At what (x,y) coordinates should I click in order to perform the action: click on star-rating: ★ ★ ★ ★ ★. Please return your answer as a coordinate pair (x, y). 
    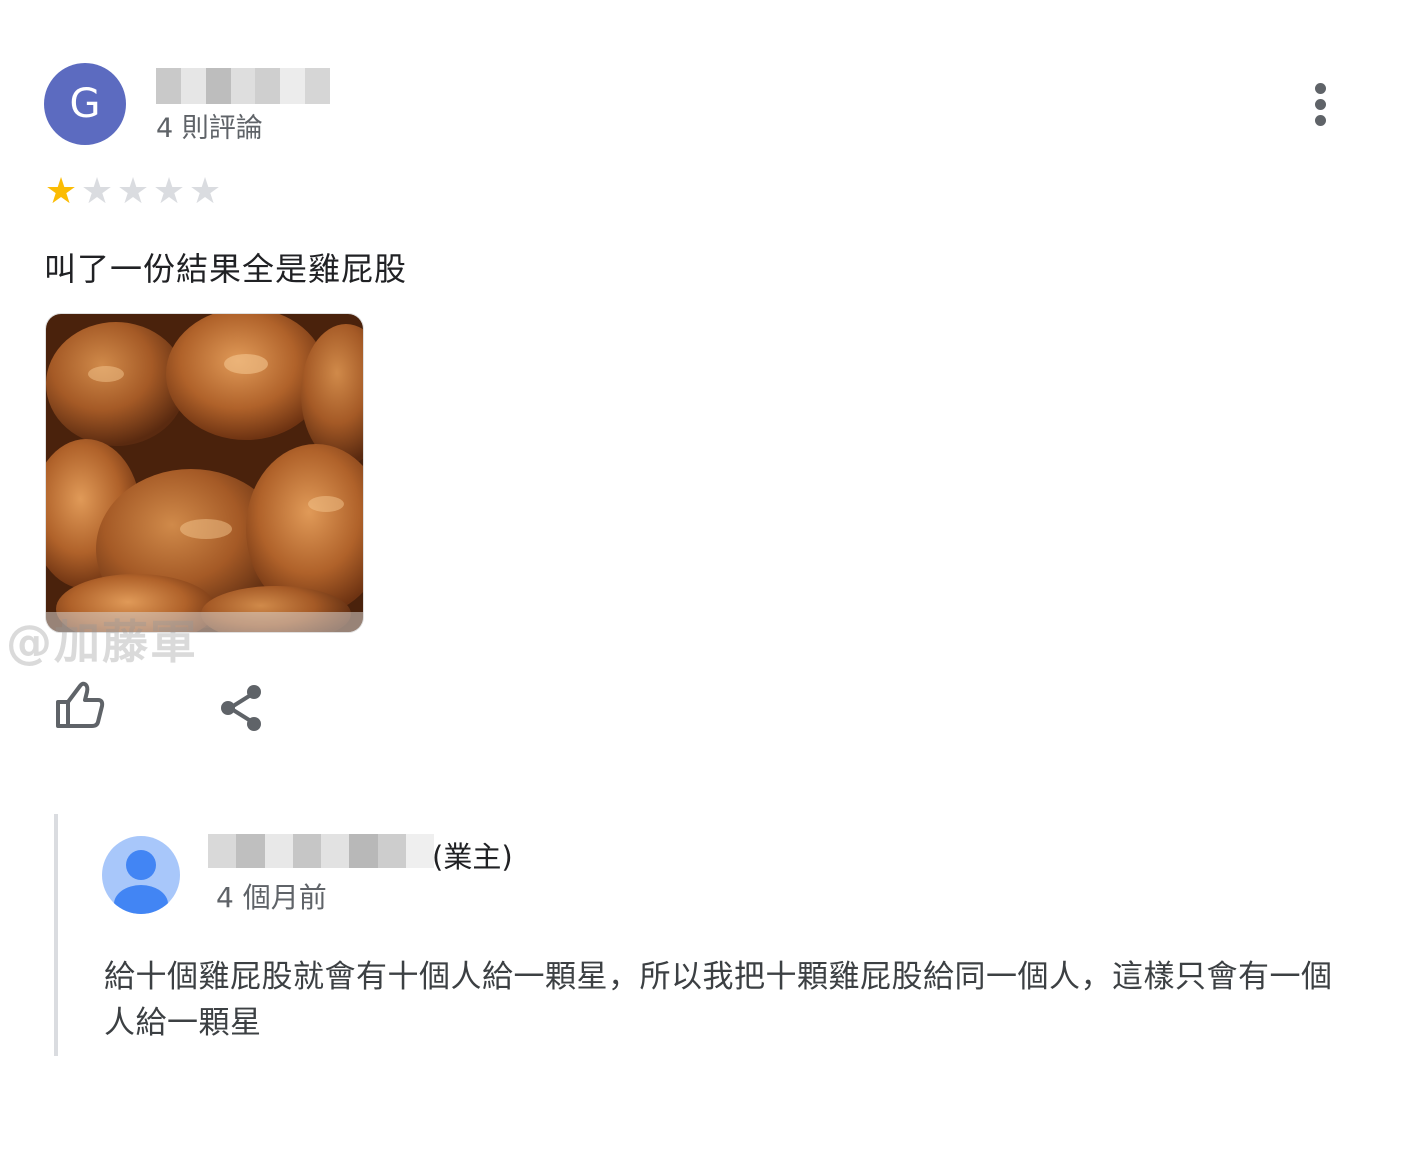
    Looking at the image, I should click on (133, 192).